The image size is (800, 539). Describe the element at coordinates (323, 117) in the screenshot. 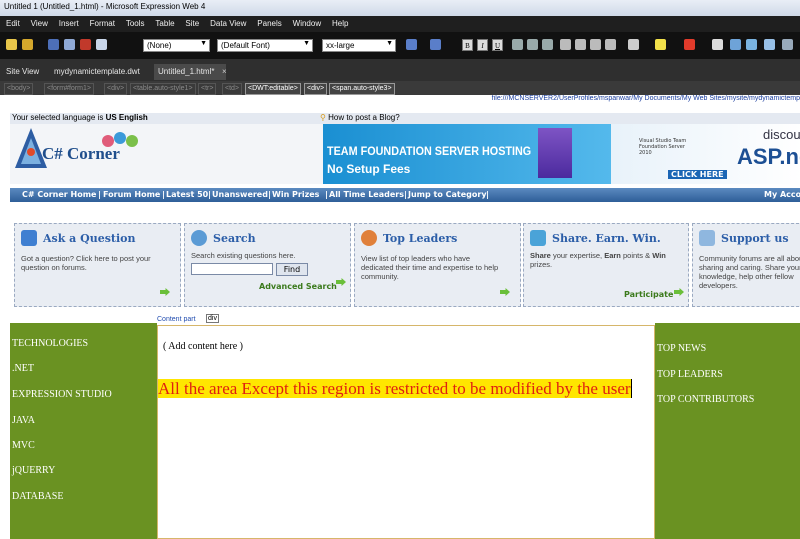

I see `search-icon: ⚲` at that location.